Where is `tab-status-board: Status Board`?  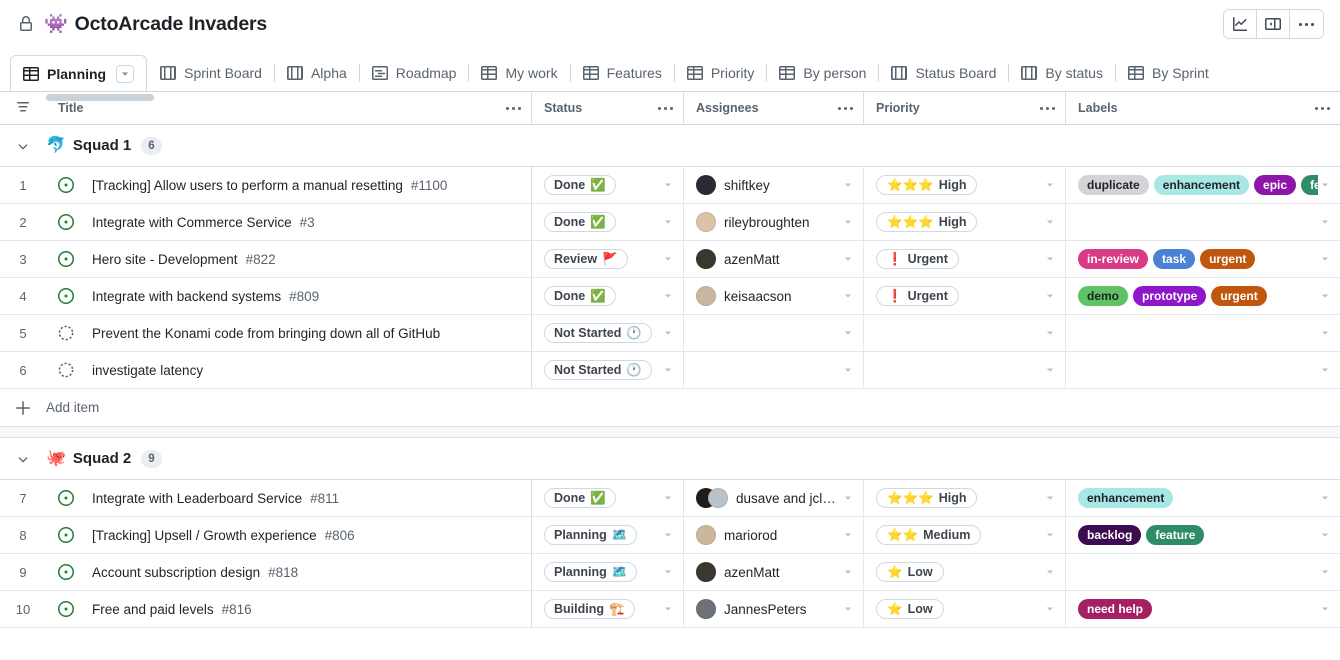
tab-status-board: Status Board is located at coordinates (943, 73).